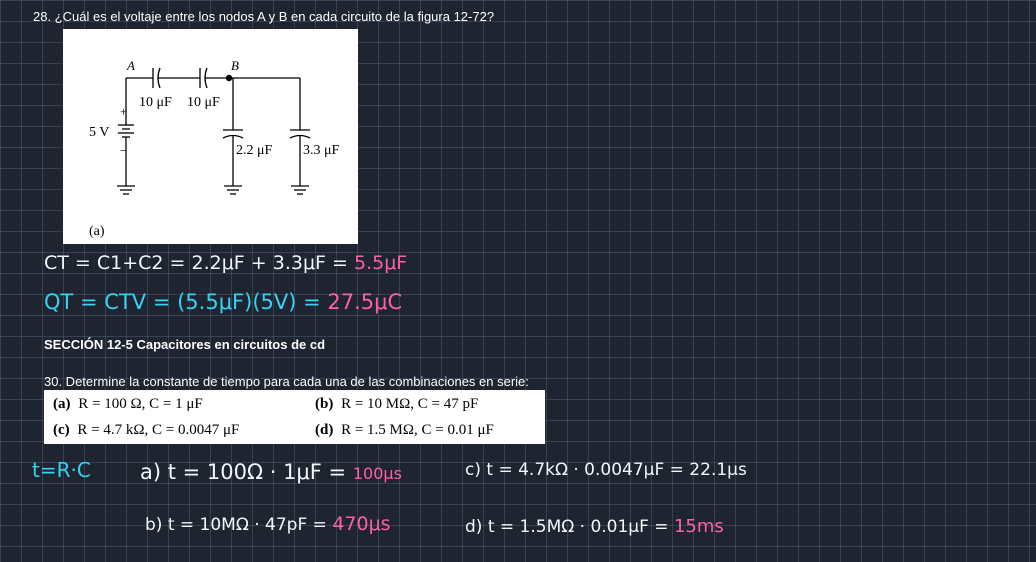 The width and height of the screenshot is (1036, 562). Describe the element at coordinates (410, 403) in the screenshot. I see `option-expression: R = 10 MΩ, C = 47 pF` at that location.